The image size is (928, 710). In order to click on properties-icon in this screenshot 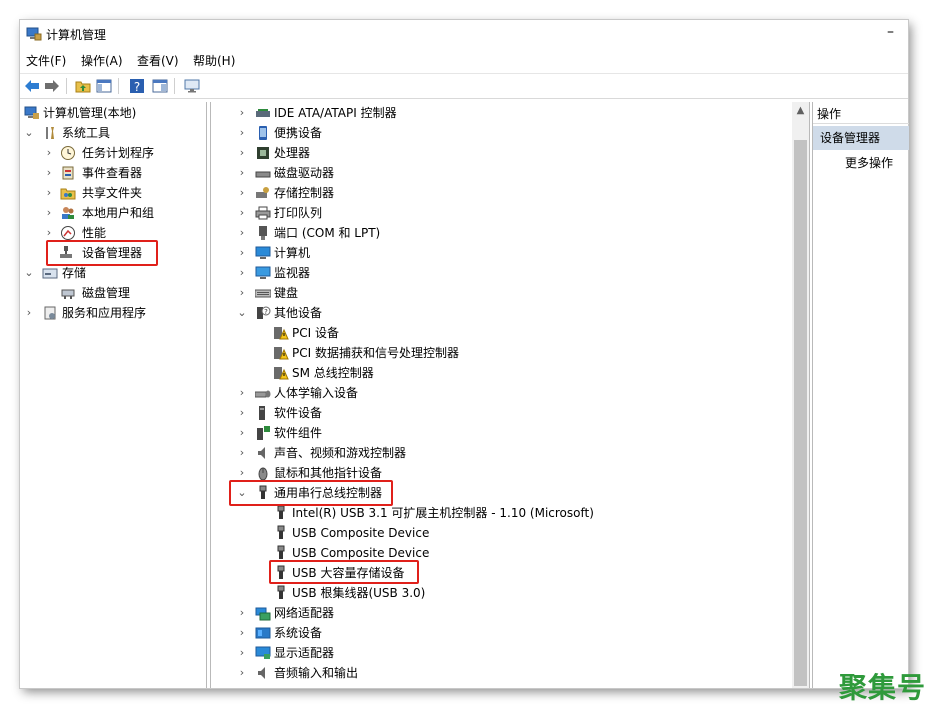, I will do `click(160, 86)`.